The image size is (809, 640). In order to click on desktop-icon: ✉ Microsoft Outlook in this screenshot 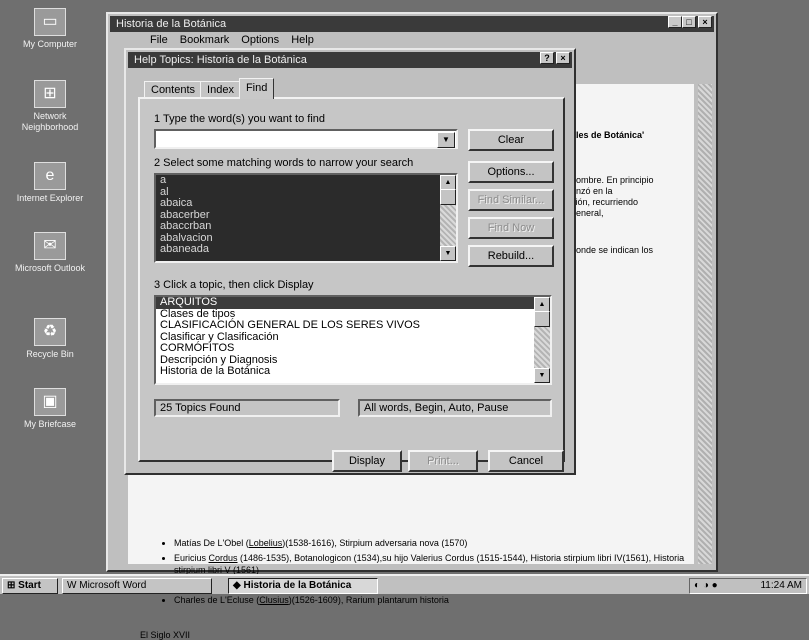, I will do `click(50, 253)`.